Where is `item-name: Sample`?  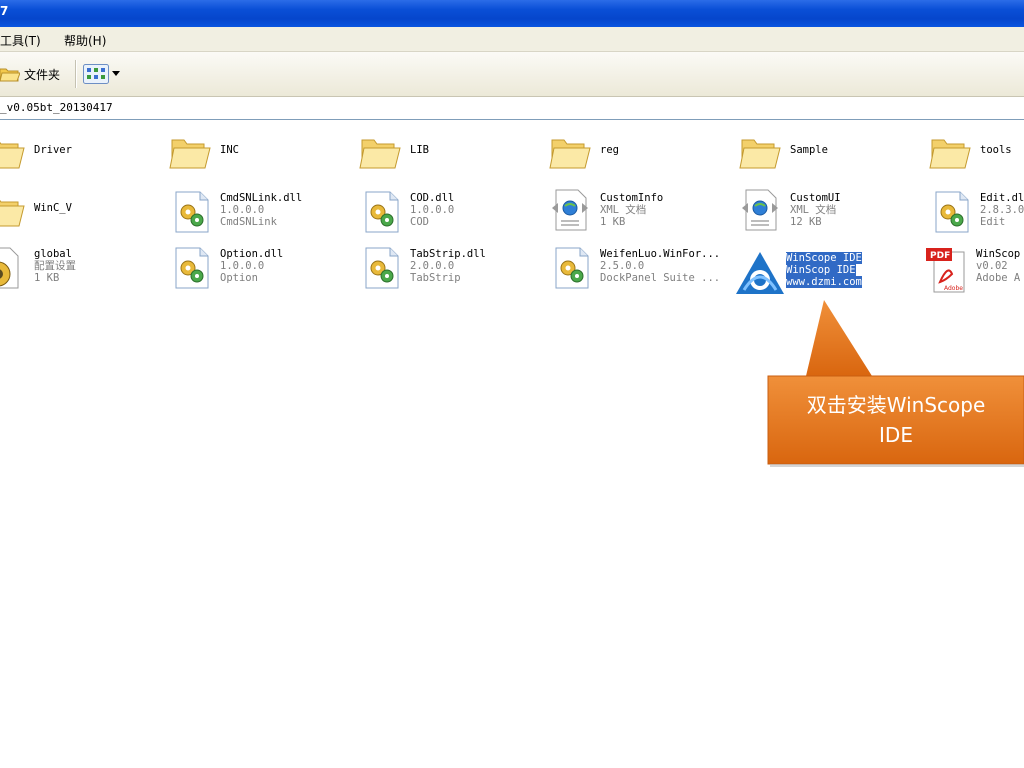 item-name: Sample is located at coordinates (809, 150).